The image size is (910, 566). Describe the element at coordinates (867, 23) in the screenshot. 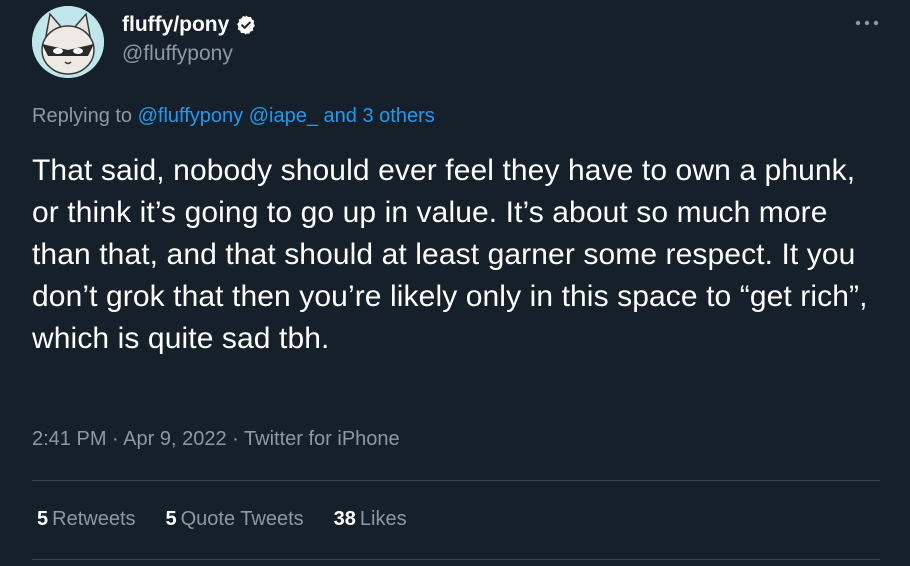

I see `more-options-icon` at that location.